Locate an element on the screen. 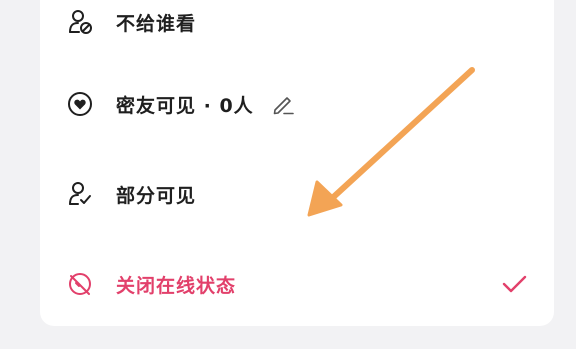 This screenshot has width=576, height=349. checkmark-icon is located at coordinates (514, 284).